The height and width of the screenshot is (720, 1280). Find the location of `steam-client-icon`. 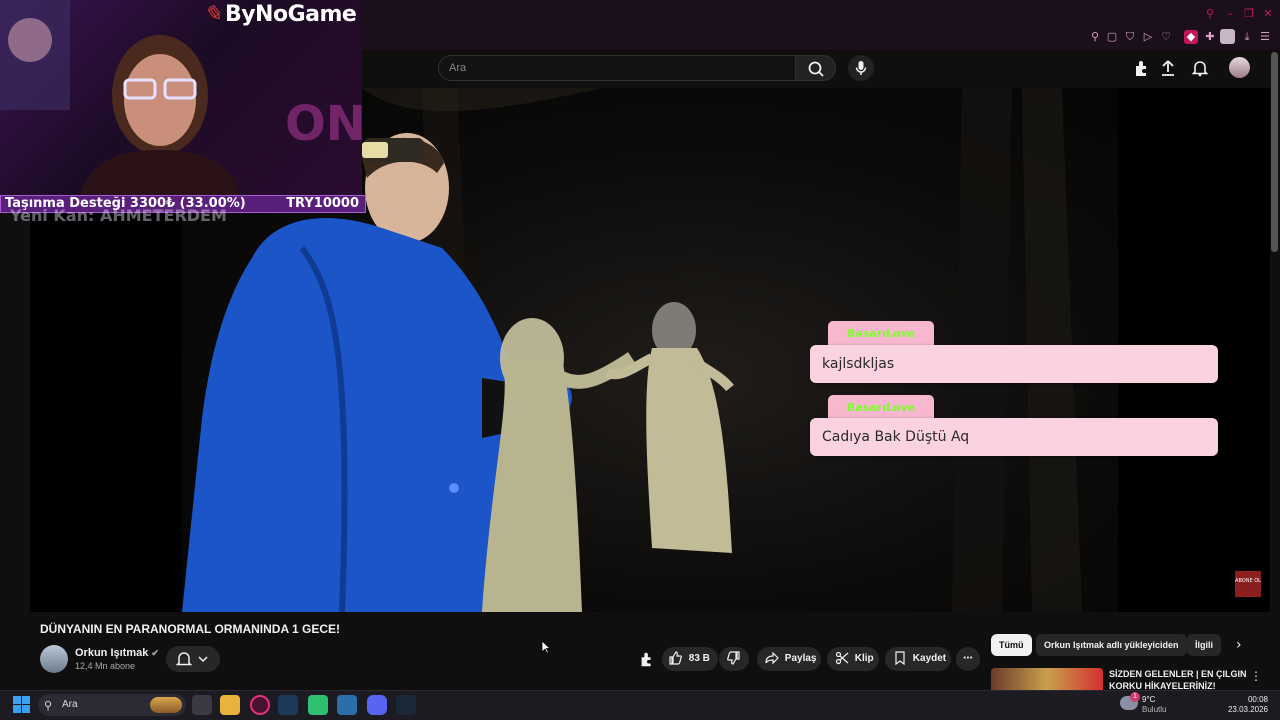

steam-client-icon is located at coordinates (406, 705).